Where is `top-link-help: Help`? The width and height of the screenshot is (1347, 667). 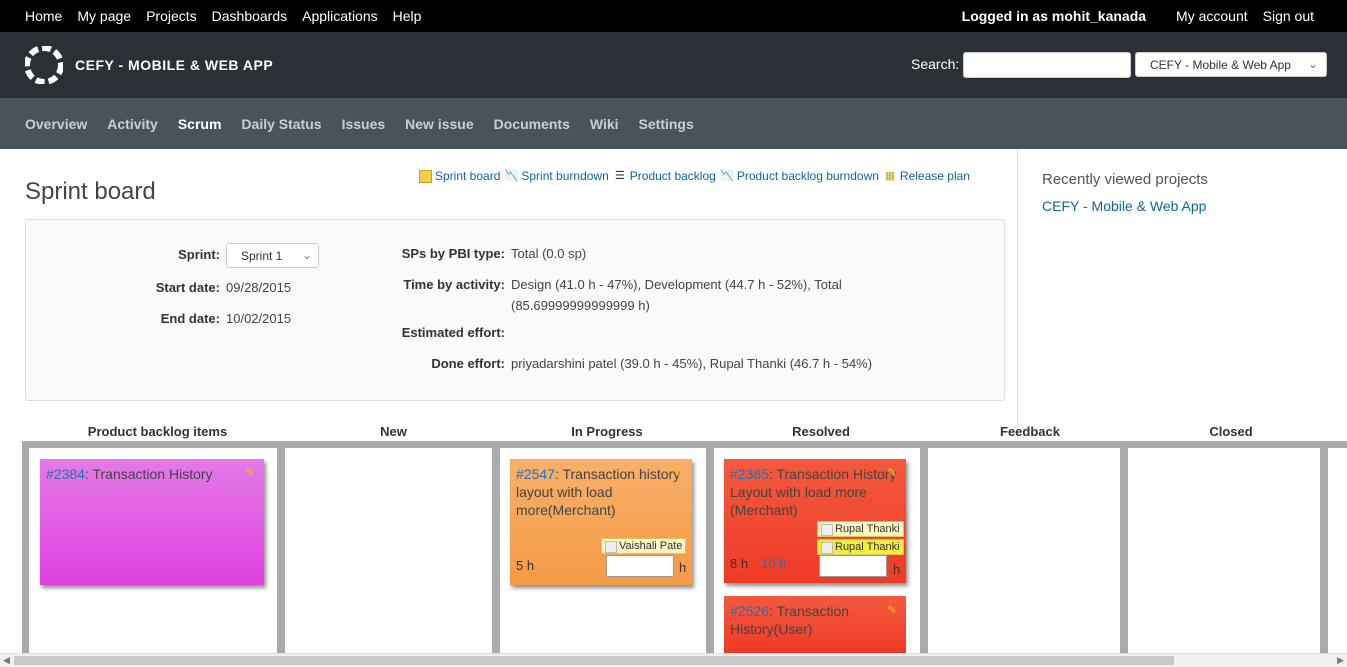
top-link-help: Help is located at coordinates (407, 16).